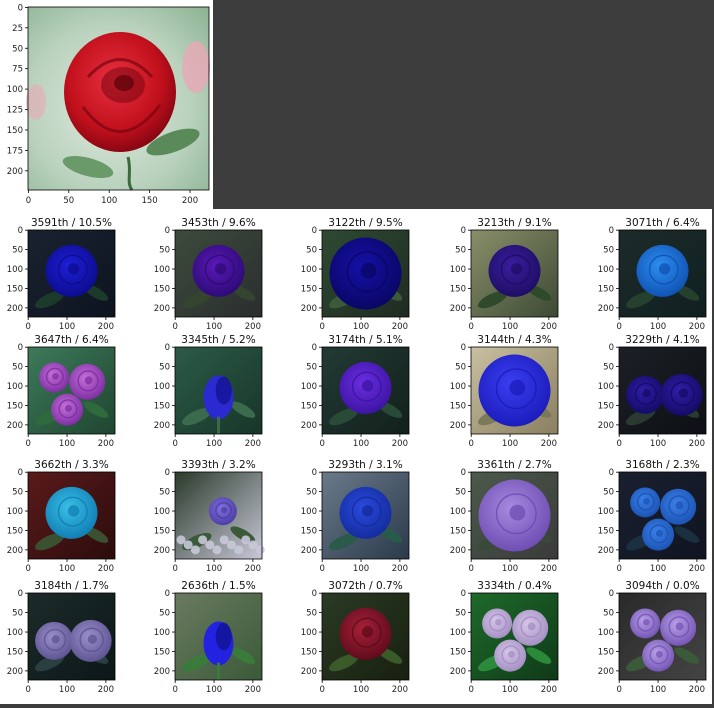 Image resolution: width=714 pixels, height=708 pixels. What do you see at coordinates (15, 90) in the screenshot?
I see `query-y-tick-label: 100` at bounding box center [15, 90].